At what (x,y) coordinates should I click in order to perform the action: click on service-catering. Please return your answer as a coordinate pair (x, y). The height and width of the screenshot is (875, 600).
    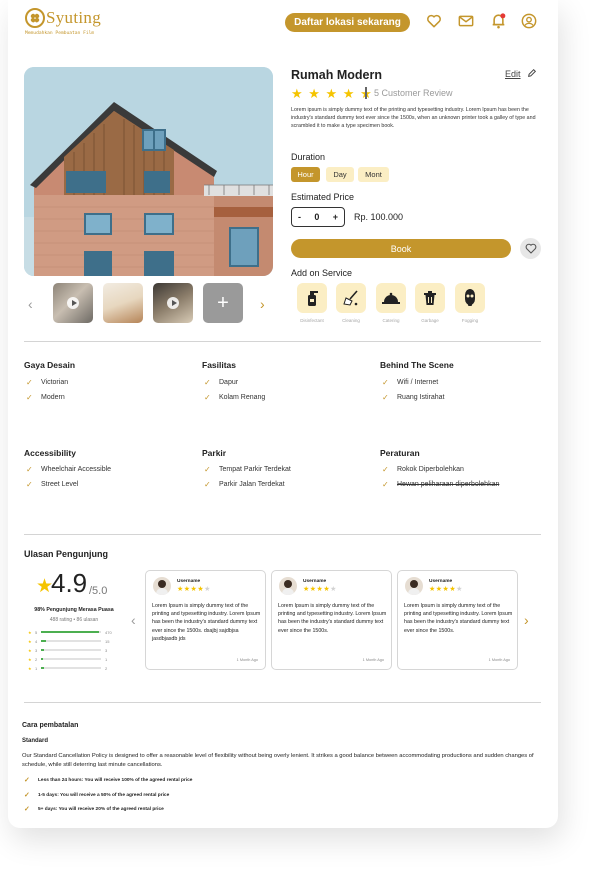
    Looking at the image, I should click on (391, 298).